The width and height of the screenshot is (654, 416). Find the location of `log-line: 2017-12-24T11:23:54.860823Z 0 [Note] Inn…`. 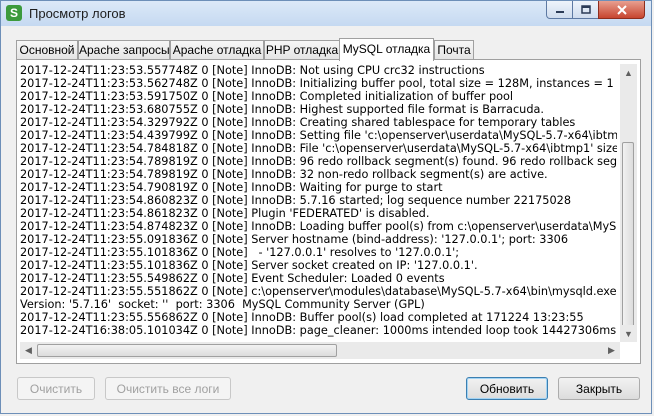

log-line: 2017-12-24T11:23:54.860823Z 0 [Note] Inn… is located at coordinates (296, 200).